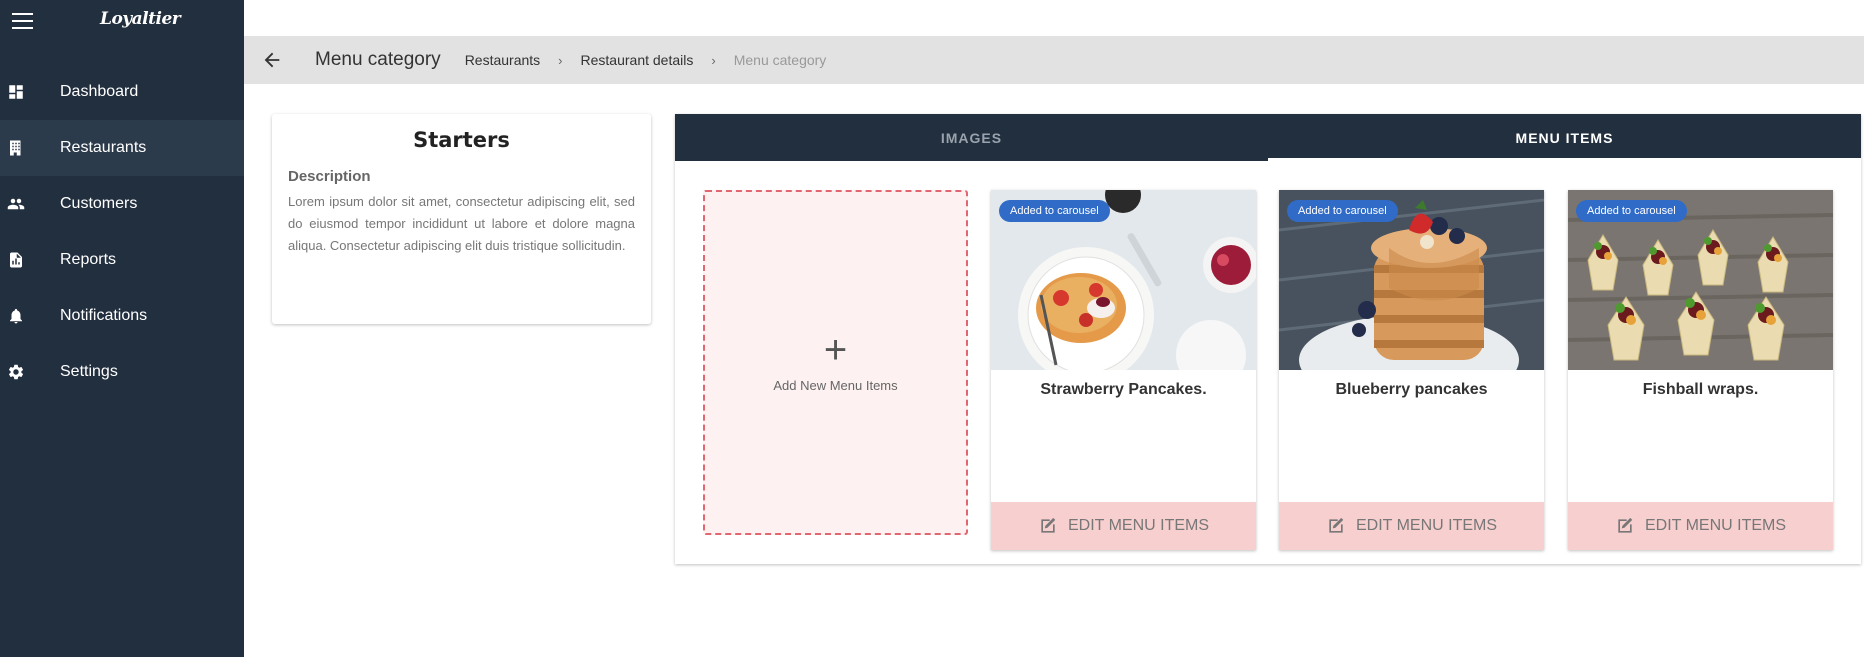 The height and width of the screenshot is (657, 1864). Describe the element at coordinates (22, 21) in the screenshot. I see `hamburger-menu-icon` at that location.